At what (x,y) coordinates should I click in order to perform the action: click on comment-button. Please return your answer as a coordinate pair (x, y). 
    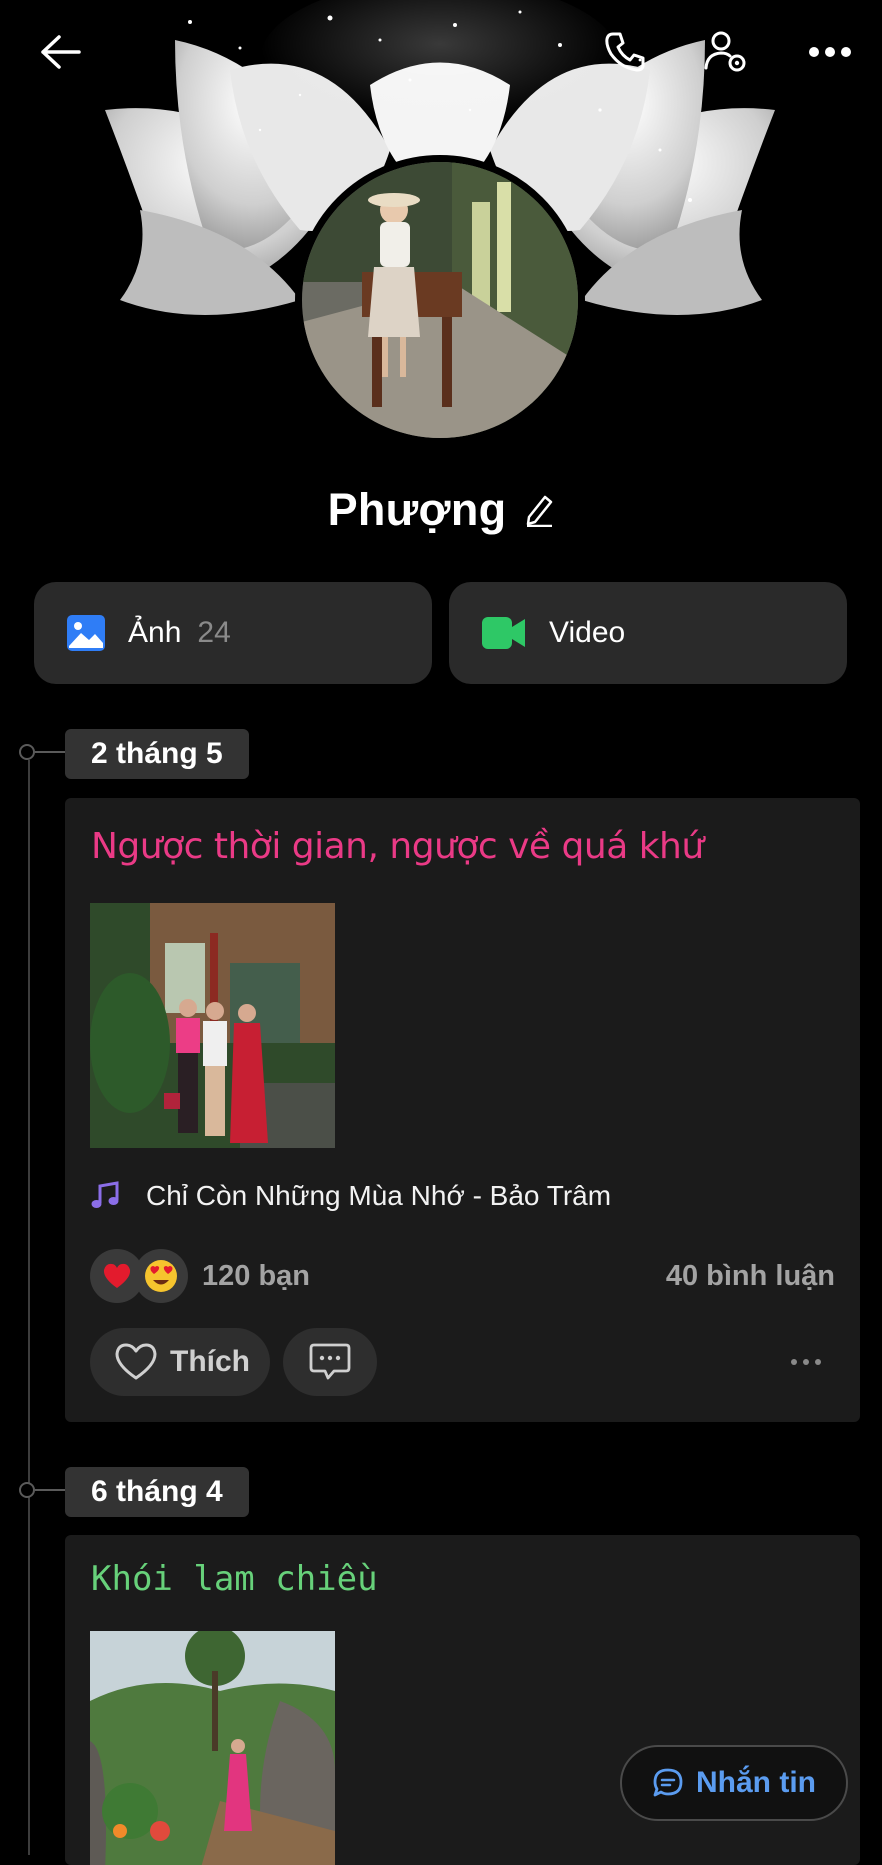
    Looking at the image, I should click on (330, 1362).